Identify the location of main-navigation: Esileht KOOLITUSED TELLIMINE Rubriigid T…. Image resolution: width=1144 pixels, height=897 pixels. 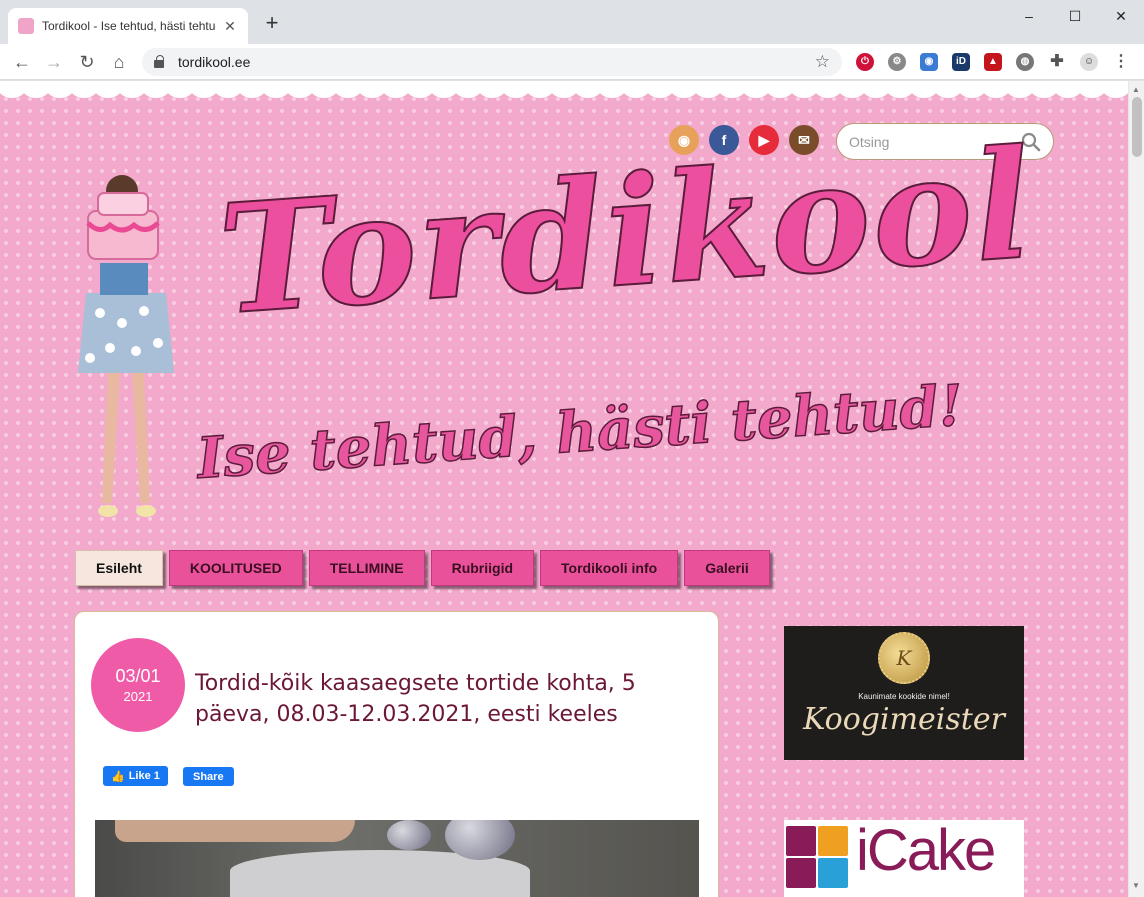
(425, 568).